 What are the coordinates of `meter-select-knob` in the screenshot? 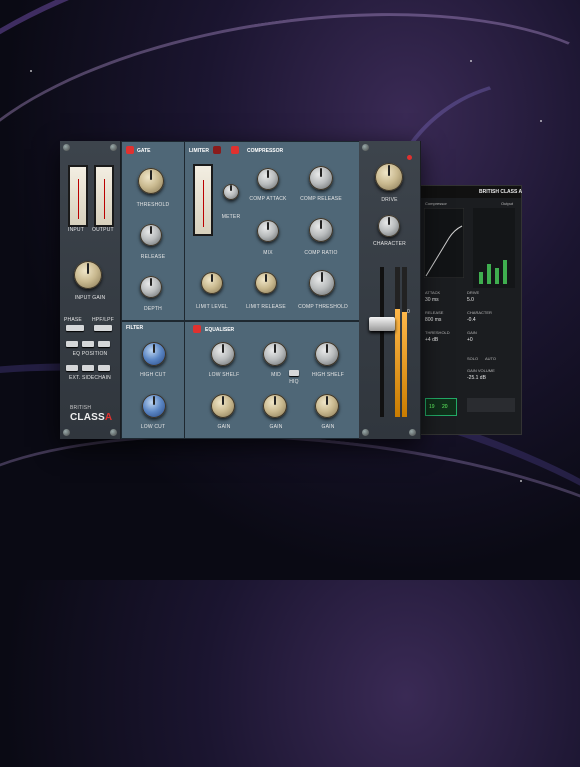 It's located at (231, 192).